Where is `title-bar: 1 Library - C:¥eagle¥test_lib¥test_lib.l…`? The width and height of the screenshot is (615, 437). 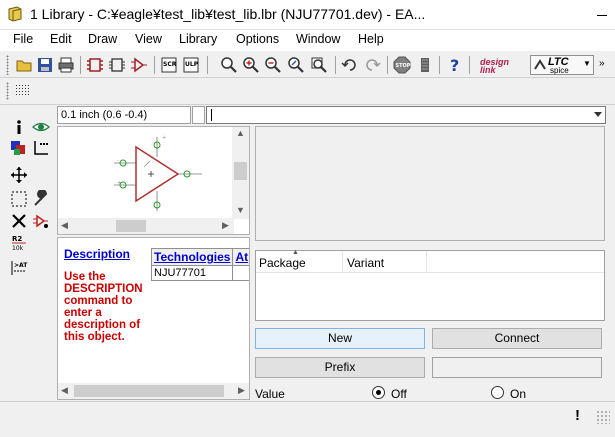
title-bar: 1 Library - C:¥eagle¥test_lib¥test_lib.l… is located at coordinates (307, 15).